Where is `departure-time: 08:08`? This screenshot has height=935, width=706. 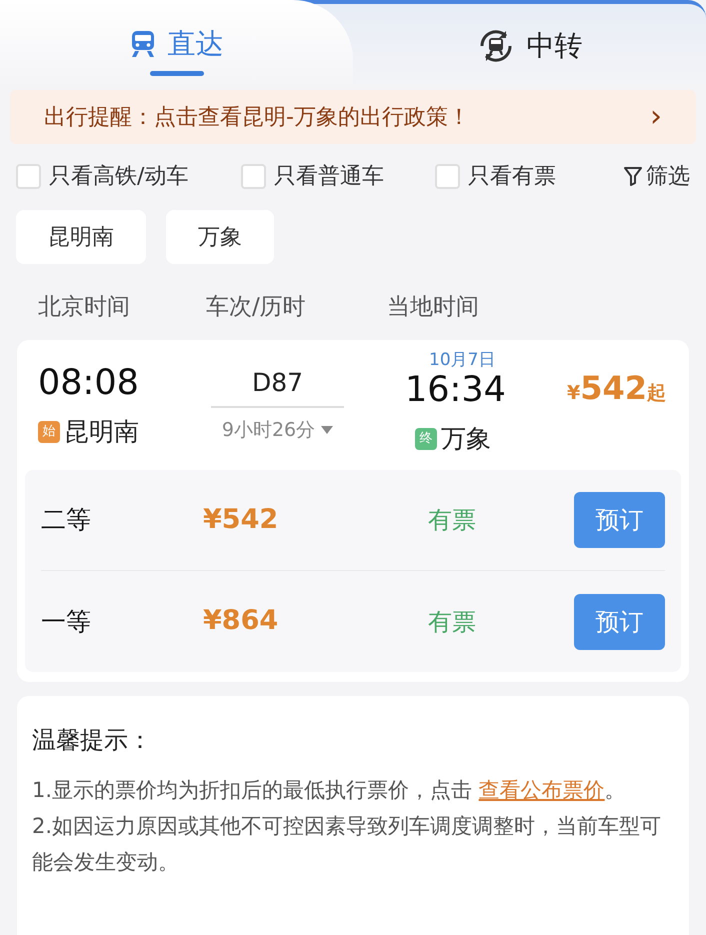
departure-time: 08:08 is located at coordinates (89, 383).